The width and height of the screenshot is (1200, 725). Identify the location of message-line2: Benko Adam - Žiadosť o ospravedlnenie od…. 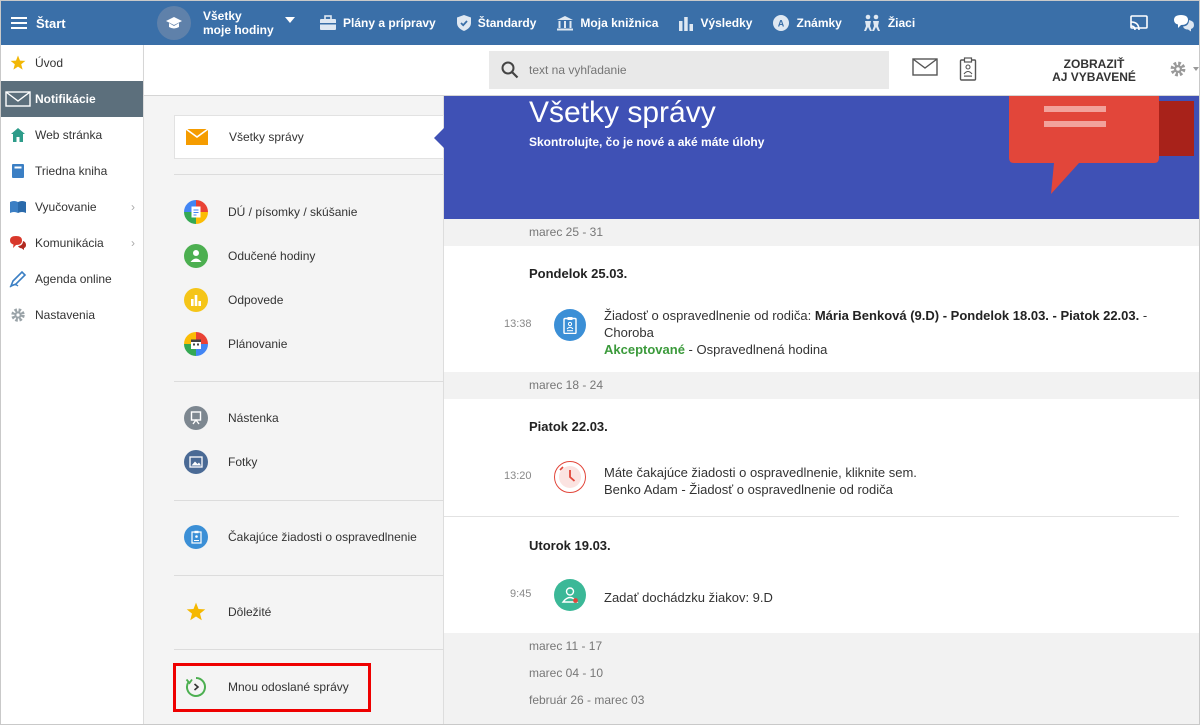
(748, 489).